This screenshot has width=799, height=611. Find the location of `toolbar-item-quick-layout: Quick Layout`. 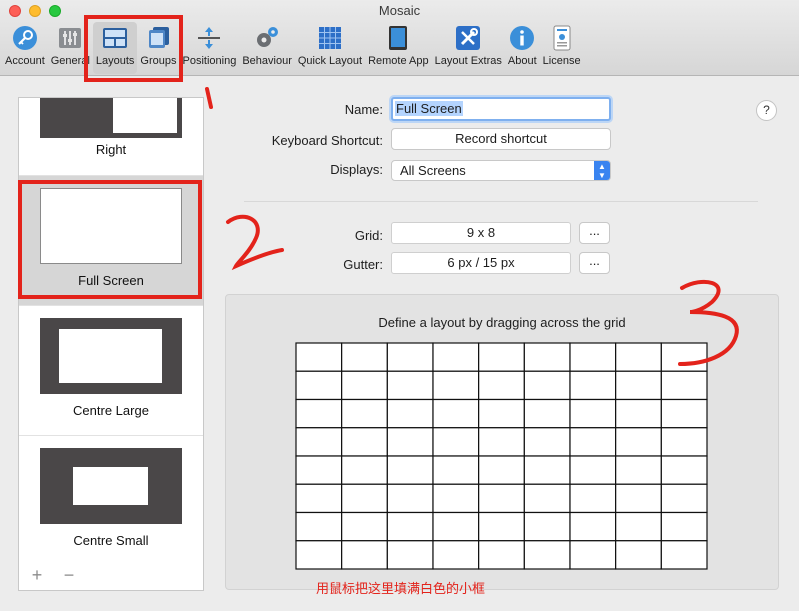

toolbar-item-quick-layout: Quick Layout is located at coordinates (330, 48).